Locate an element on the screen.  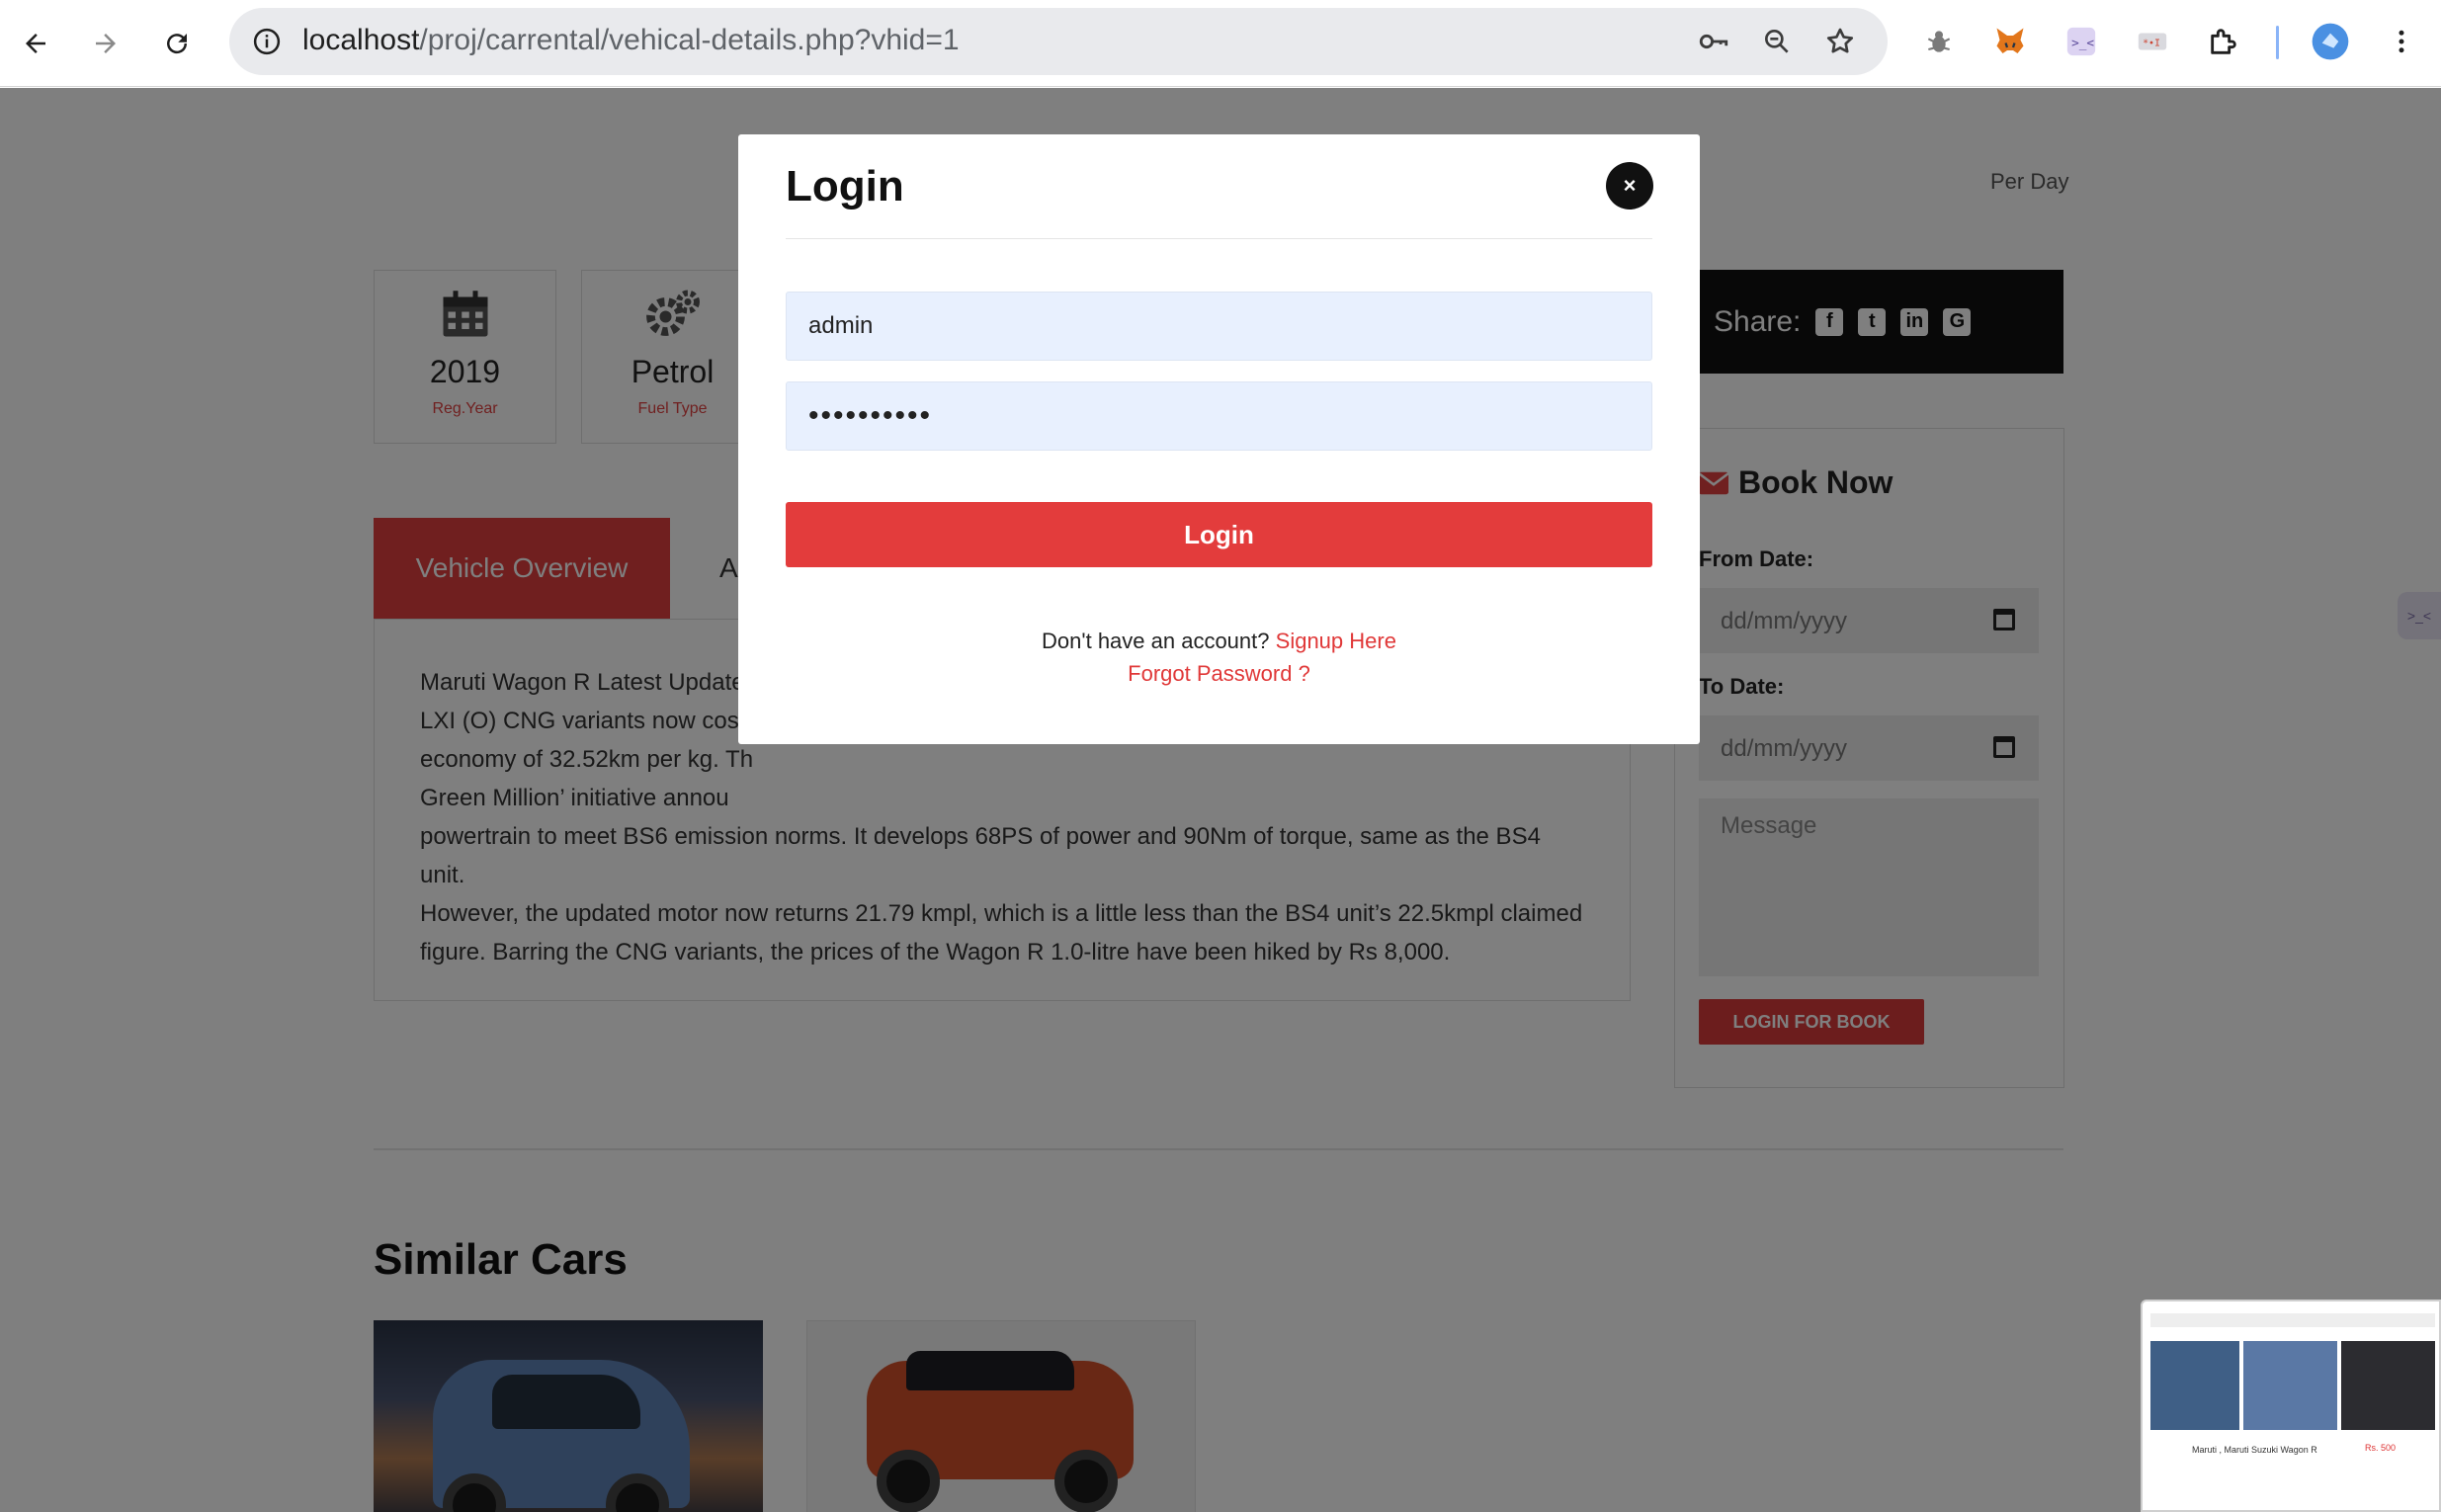
extensions-puzzle-icon is located at coordinates (2223, 41).